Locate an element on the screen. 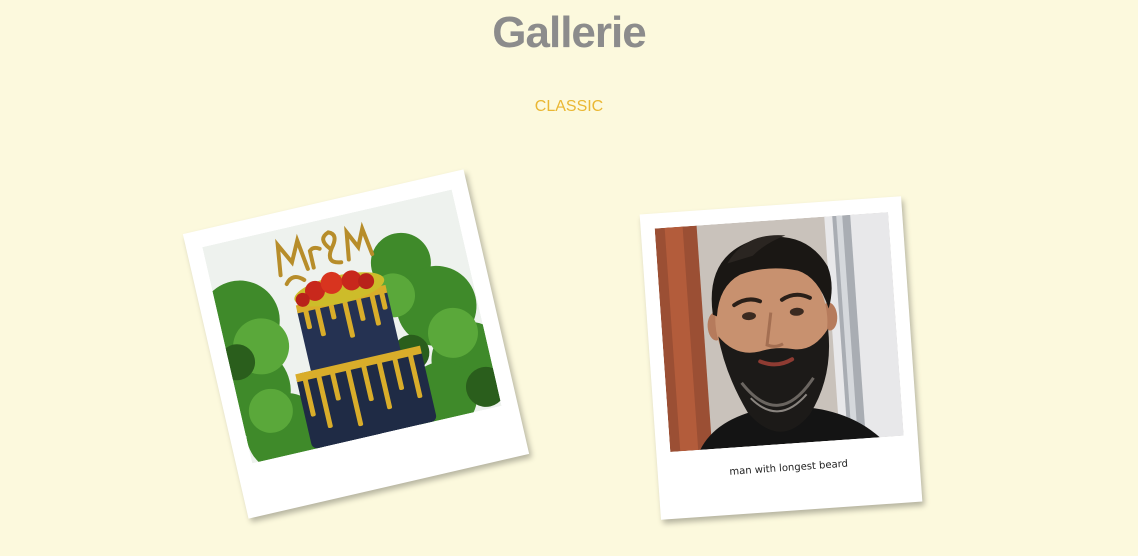 This screenshot has height=556, width=1138. page-title: Gallerie is located at coordinates (569, 32).